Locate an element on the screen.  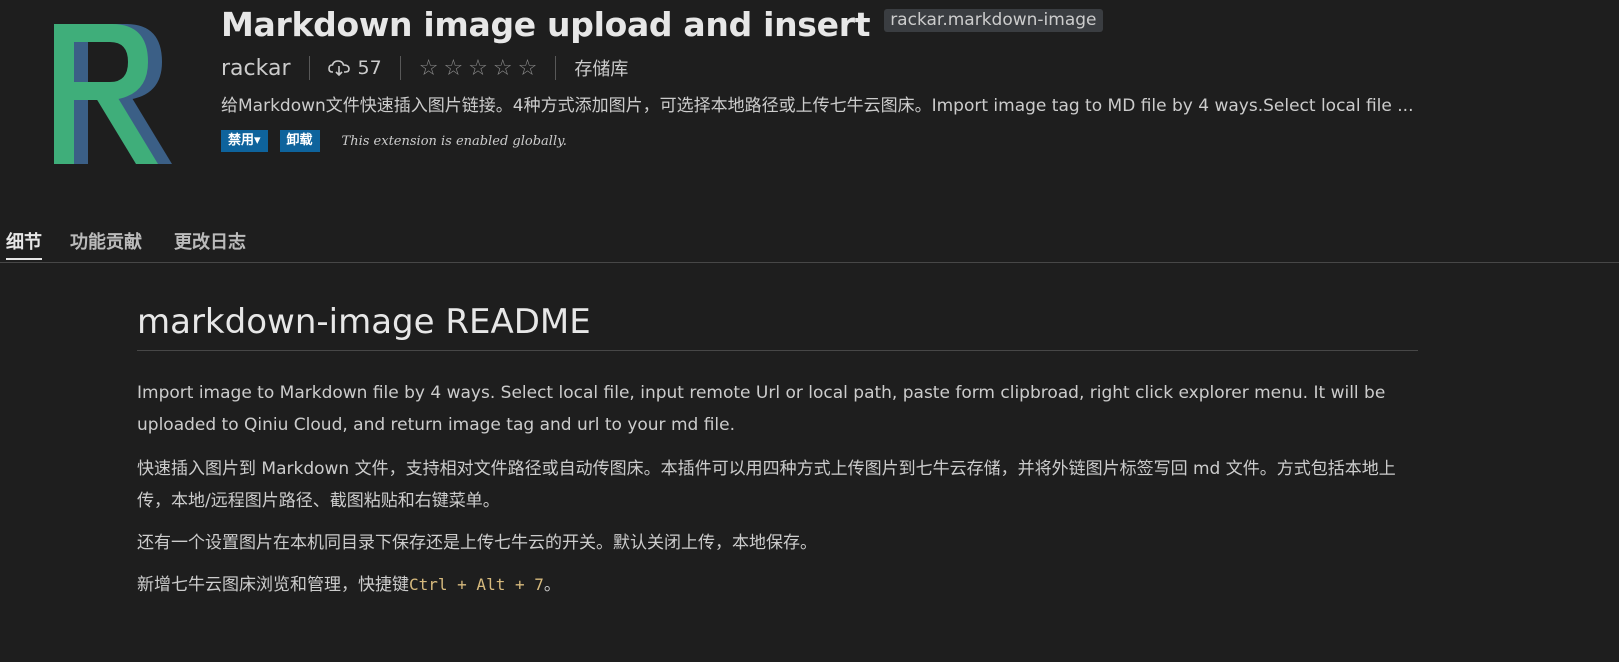
readme-paragraph: 新增七牛云图床浏览和管理，快捷键Ctrl + Alt + 7。 is located at coordinates (777, 585).